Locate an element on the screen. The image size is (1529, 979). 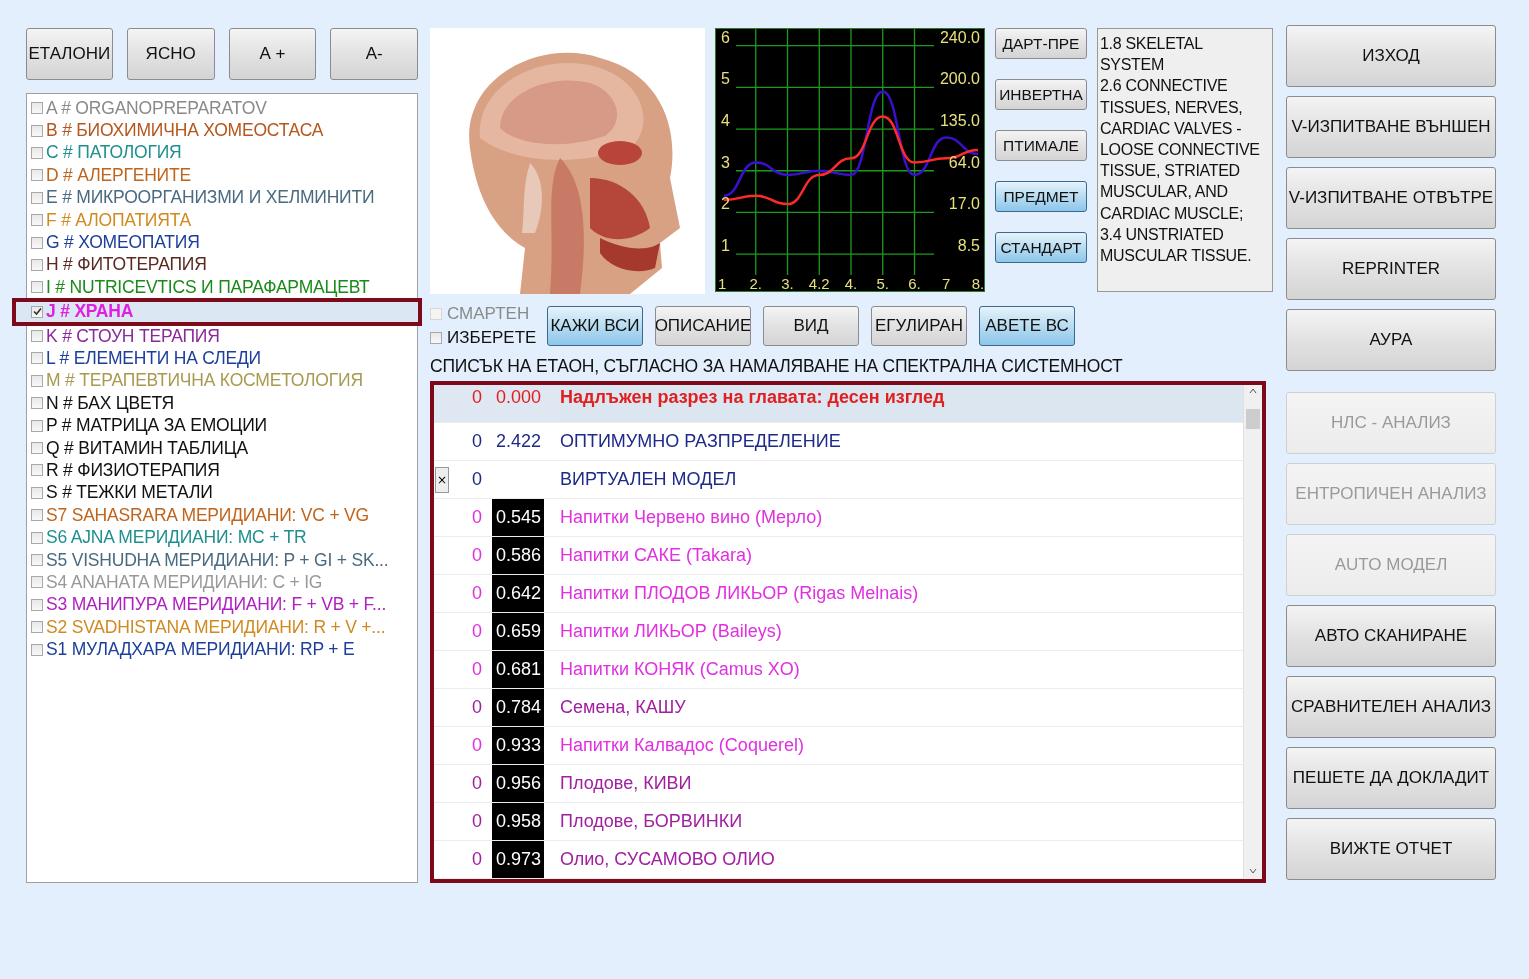
category-item: R # ФИЗИОТЕРАПИЯ is located at coordinates (222, 470).